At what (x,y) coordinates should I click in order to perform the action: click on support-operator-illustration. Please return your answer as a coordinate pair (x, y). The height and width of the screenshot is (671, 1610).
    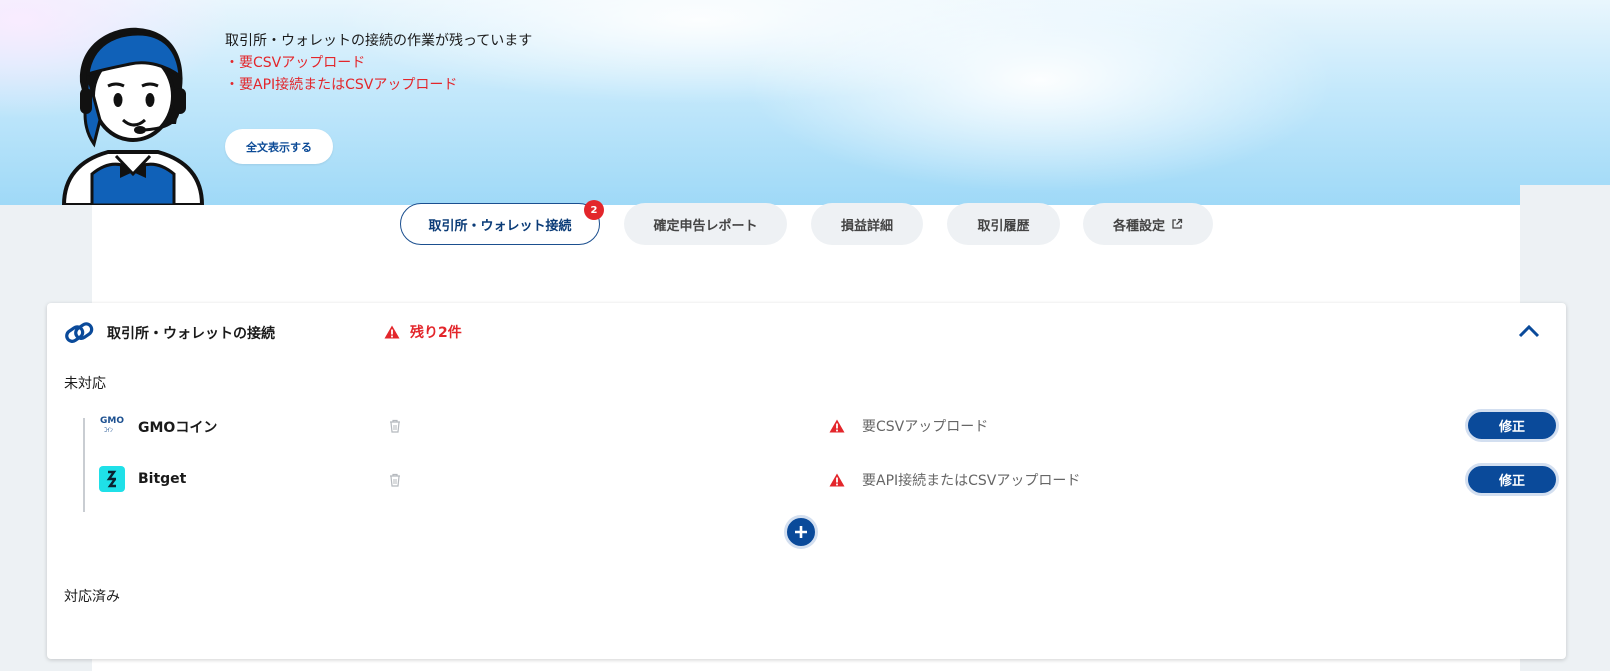
    Looking at the image, I should click on (133, 116).